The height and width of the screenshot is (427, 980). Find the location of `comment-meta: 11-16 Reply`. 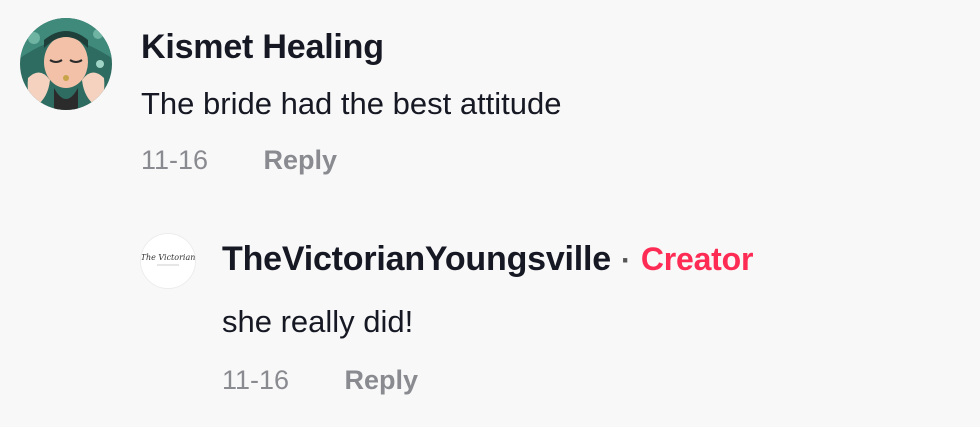

comment-meta: 11-16 Reply is located at coordinates (351, 160).